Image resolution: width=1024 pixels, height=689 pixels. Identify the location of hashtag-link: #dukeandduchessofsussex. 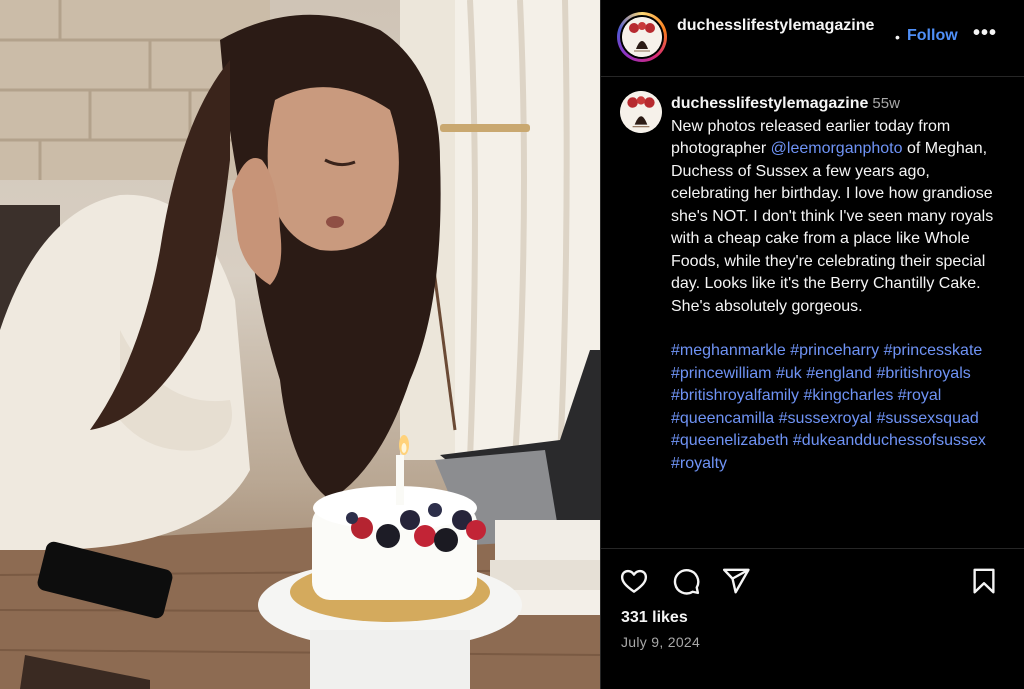
(889, 440).